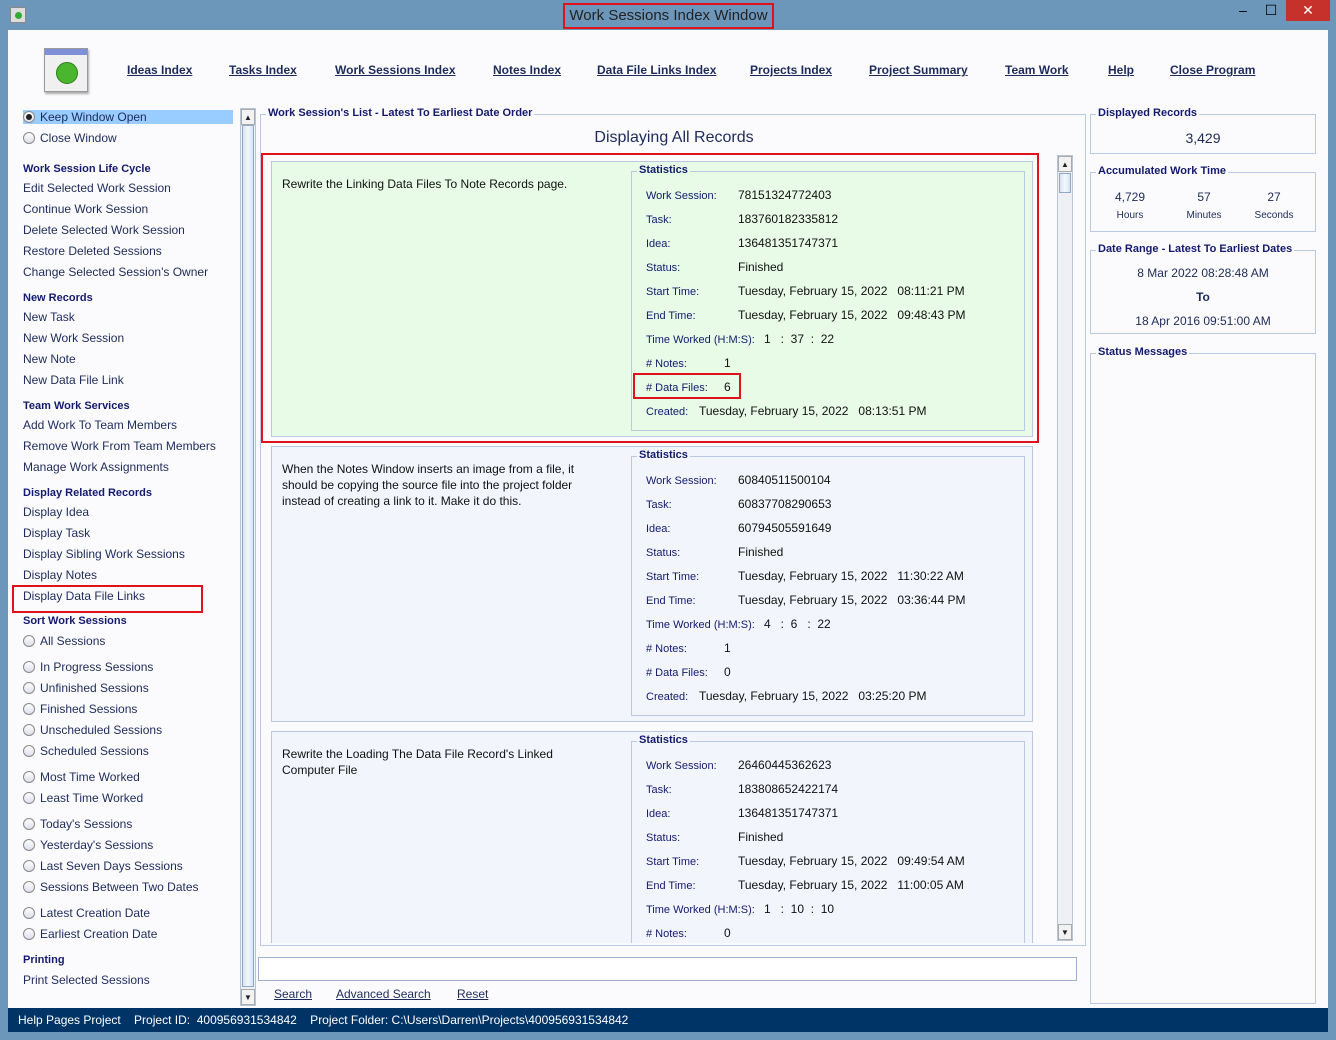 The image size is (1336, 1040). Describe the element at coordinates (86, 688) in the screenshot. I see `sort-option-unfinished-sessions: Unfinished Sessions` at that location.